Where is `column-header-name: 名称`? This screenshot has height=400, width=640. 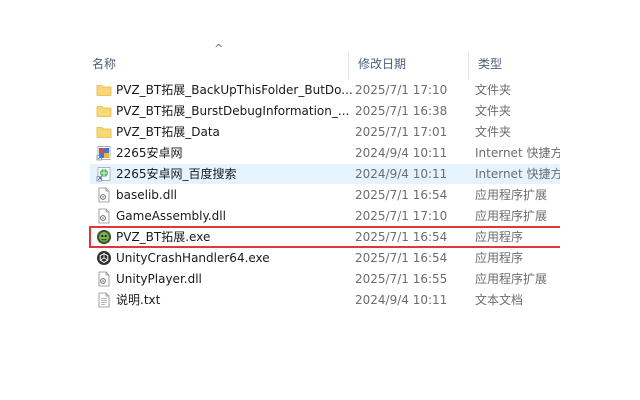
column-header-name: 名称 is located at coordinates (214, 64).